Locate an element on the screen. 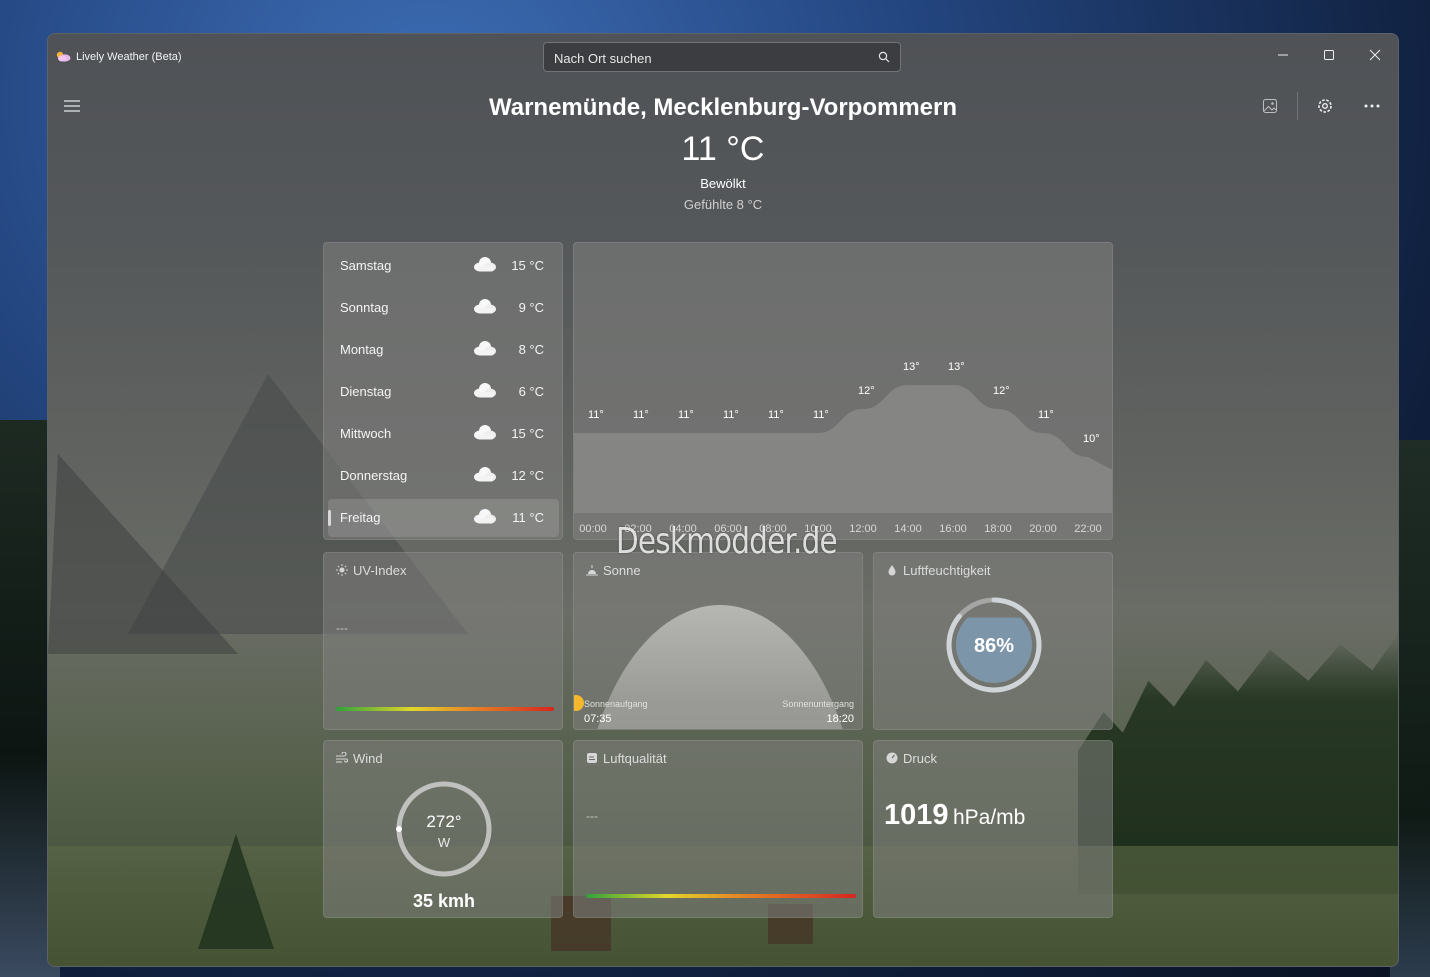 This screenshot has width=1430, height=977. gauge-icon is located at coordinates (892, 758).